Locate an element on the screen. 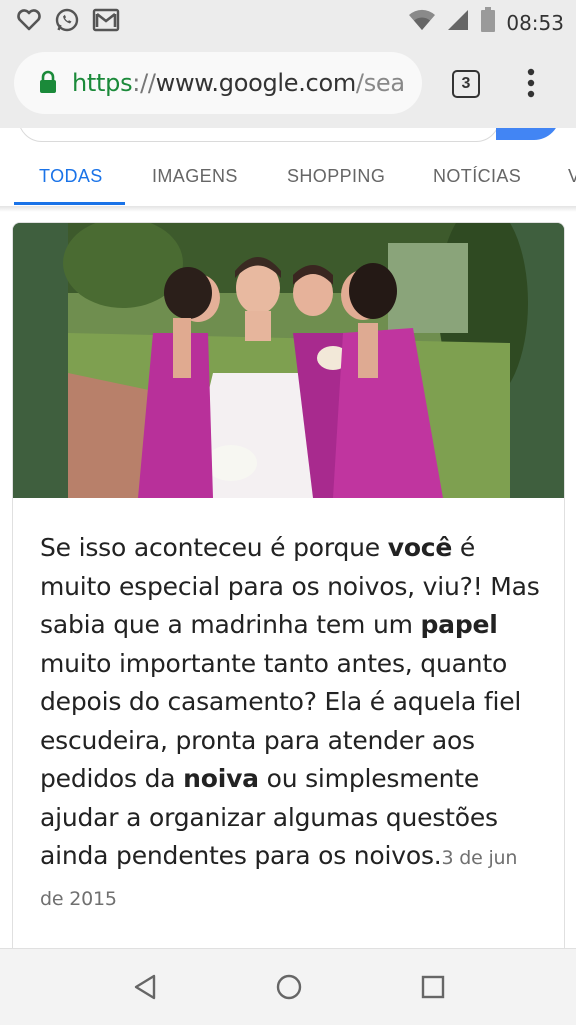 The width and height of the screenshot is (576, 1025). battery-icon is located at coordinates (488, 22).